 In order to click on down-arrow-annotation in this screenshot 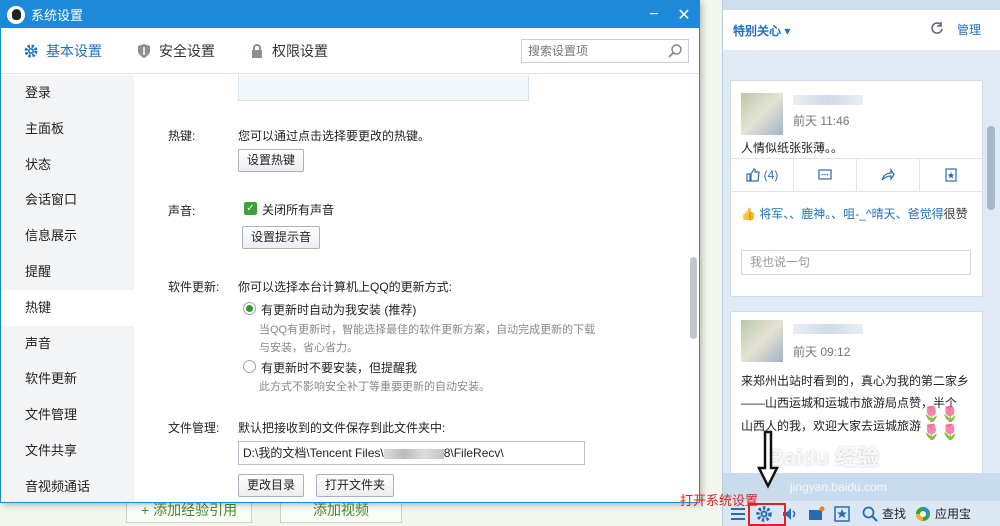, I will do `click(768, 459)`.